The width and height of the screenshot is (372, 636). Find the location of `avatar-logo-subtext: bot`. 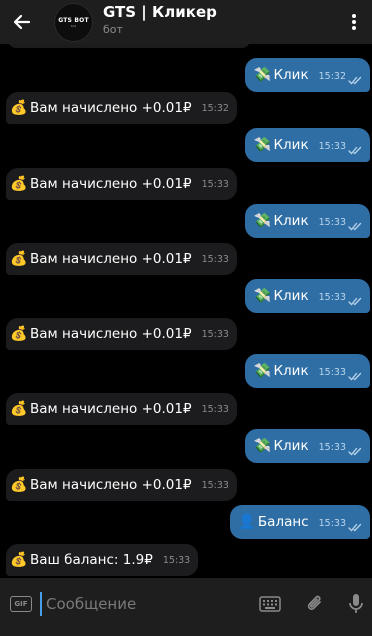

avatar-logo-subtext: bot is located at coordinates (73, 26).